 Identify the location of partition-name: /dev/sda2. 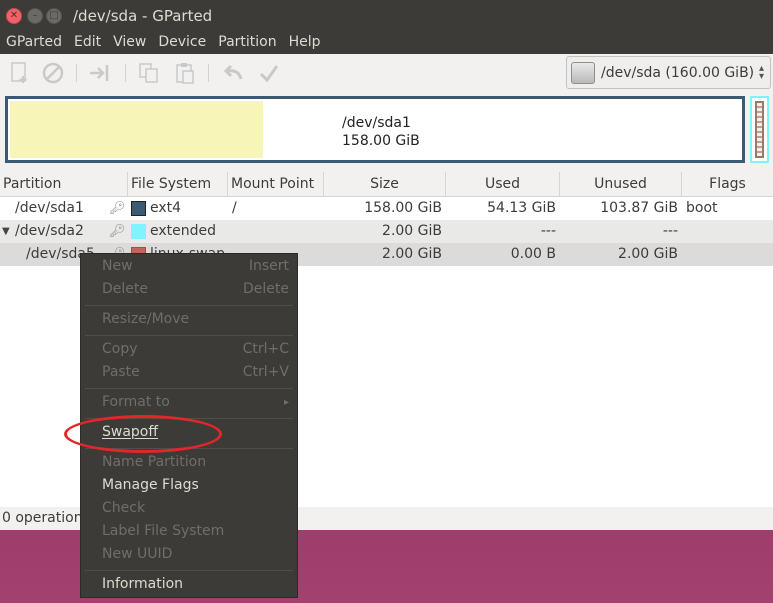
(49, 231).